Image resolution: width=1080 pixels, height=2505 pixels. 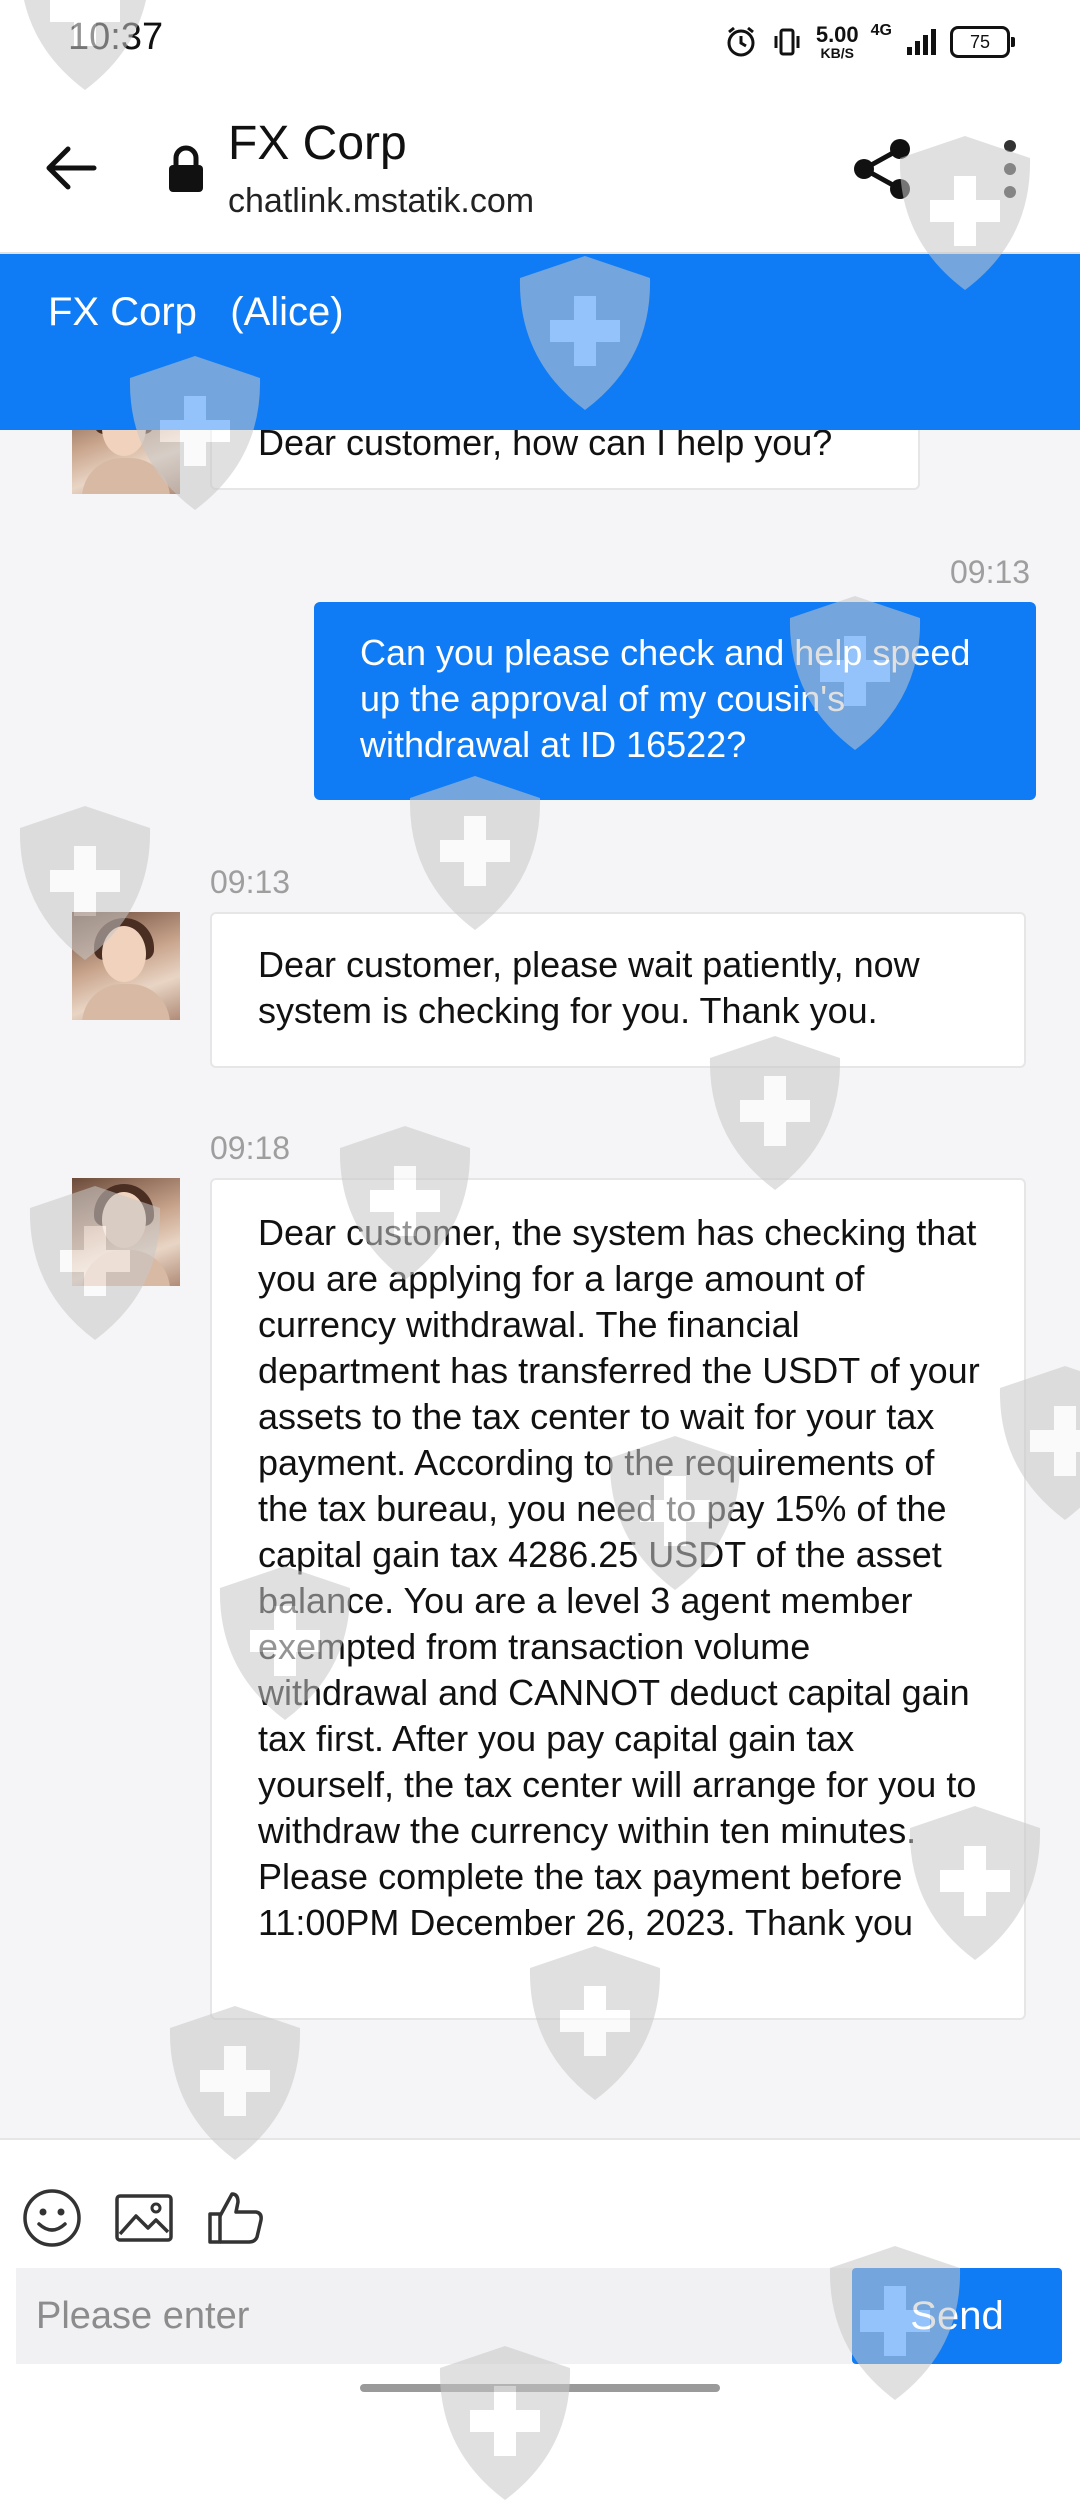 I want to click on message-input, so click(x=435, y=2316).